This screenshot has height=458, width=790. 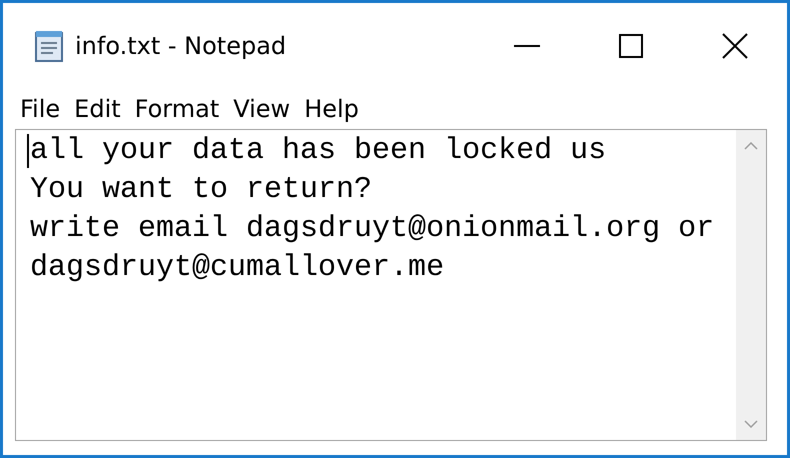 I want to click on text-cursor, so click(x=28, y=151).